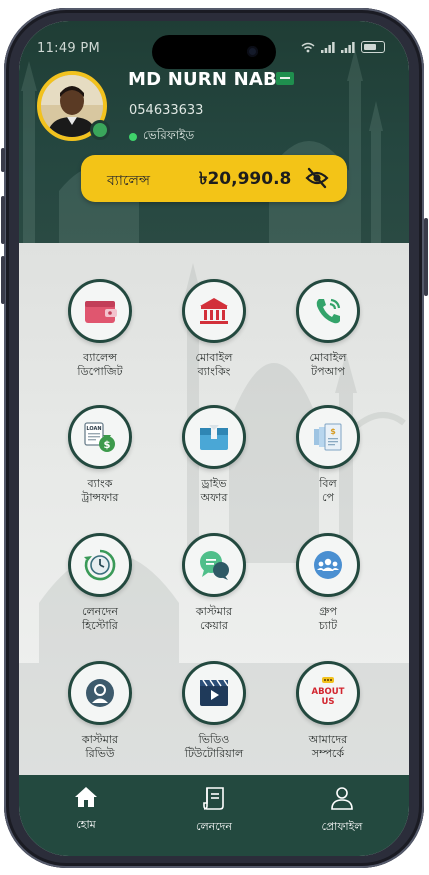 Image resolution: width=429 pixels, height=875 pixels. What do you see at coordinates (214, 625) in the screenshot?
I see `tile-label-line2: কেয়ার` at bounding box center [214, 625].